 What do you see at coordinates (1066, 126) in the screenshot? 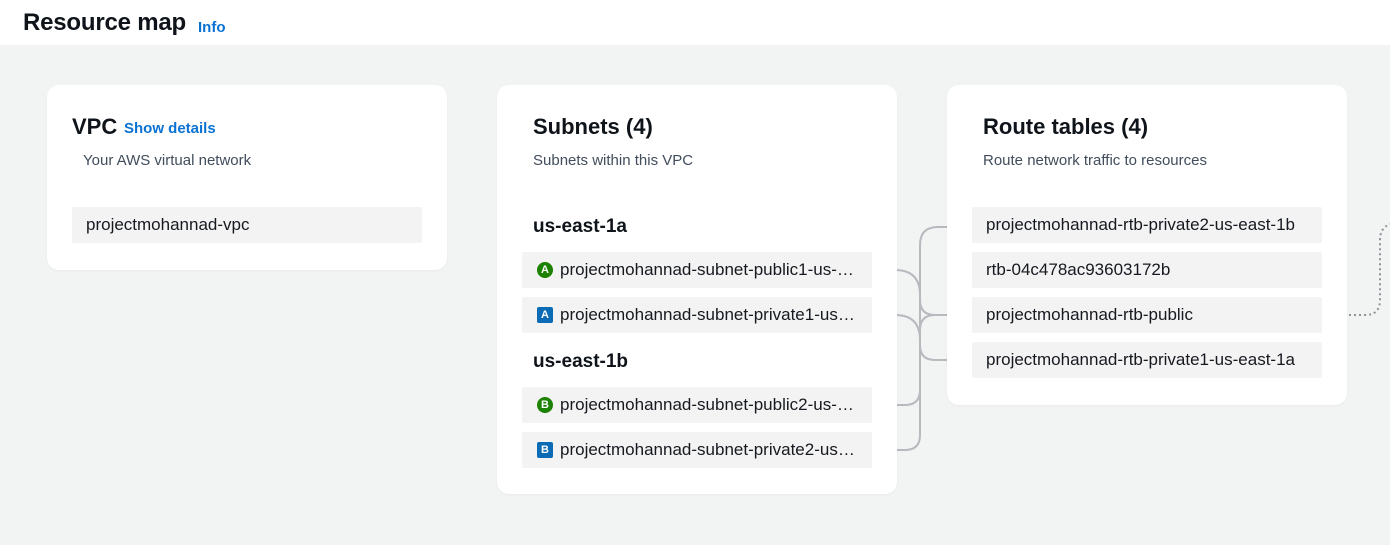
I see `route-tables-title: Route tables (4)` at bounding box center [1066, 126].